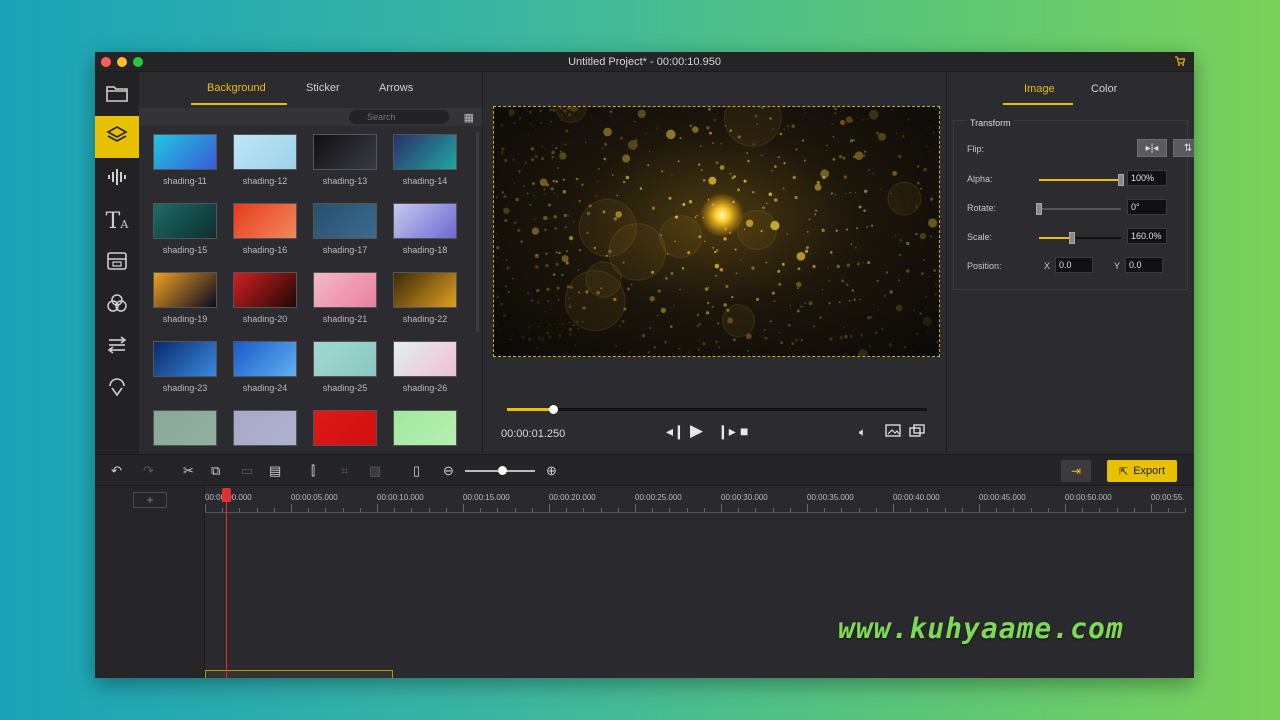  What do you see at coordinates (1104, 89) in the screenshot?
I see `tab-color: Color` at bounding box center [1104, 89].